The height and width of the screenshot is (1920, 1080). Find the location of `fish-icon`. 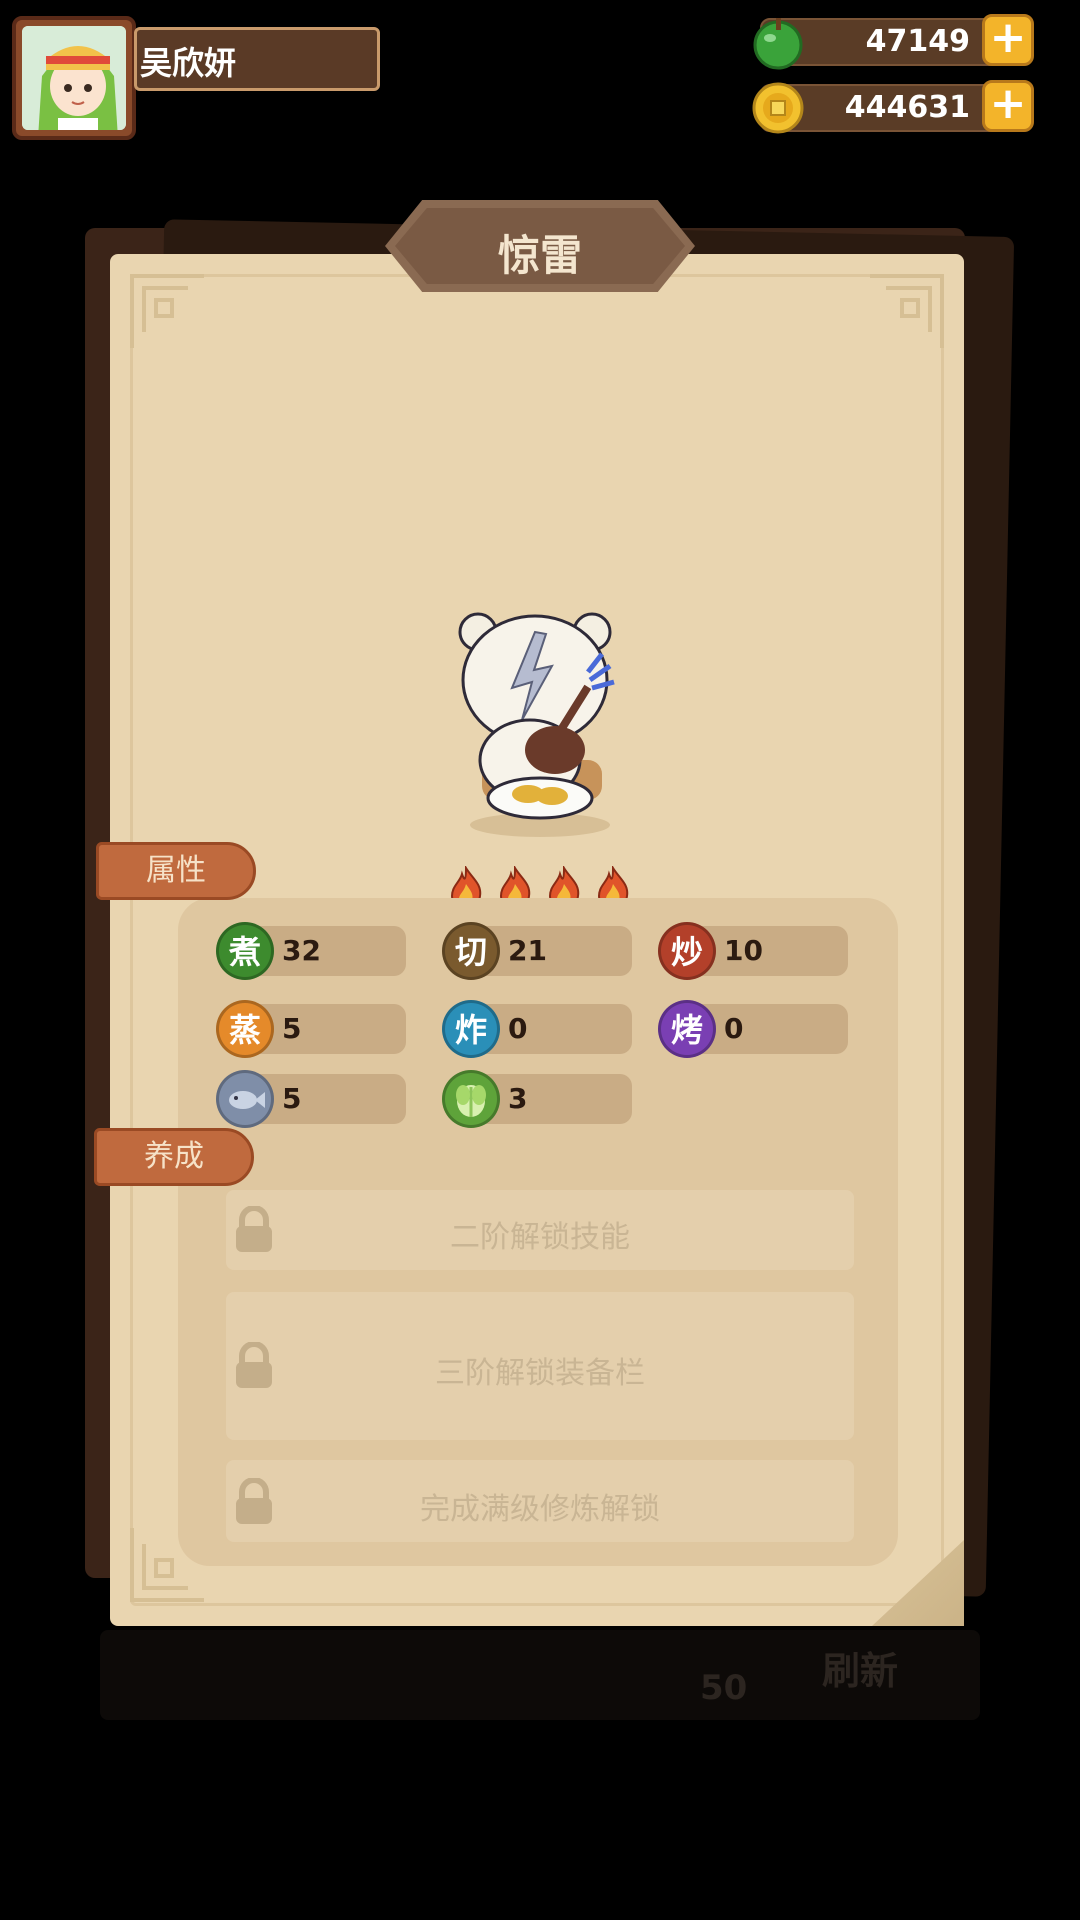

fish-icon is located at coordinates (245, 1099).